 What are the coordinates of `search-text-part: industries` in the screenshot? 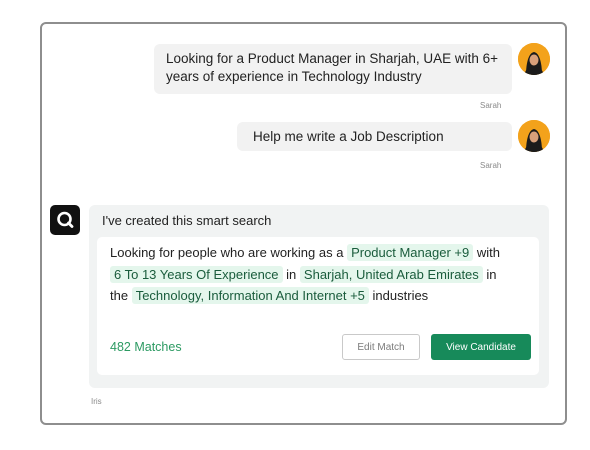 It's located at (400, 295).